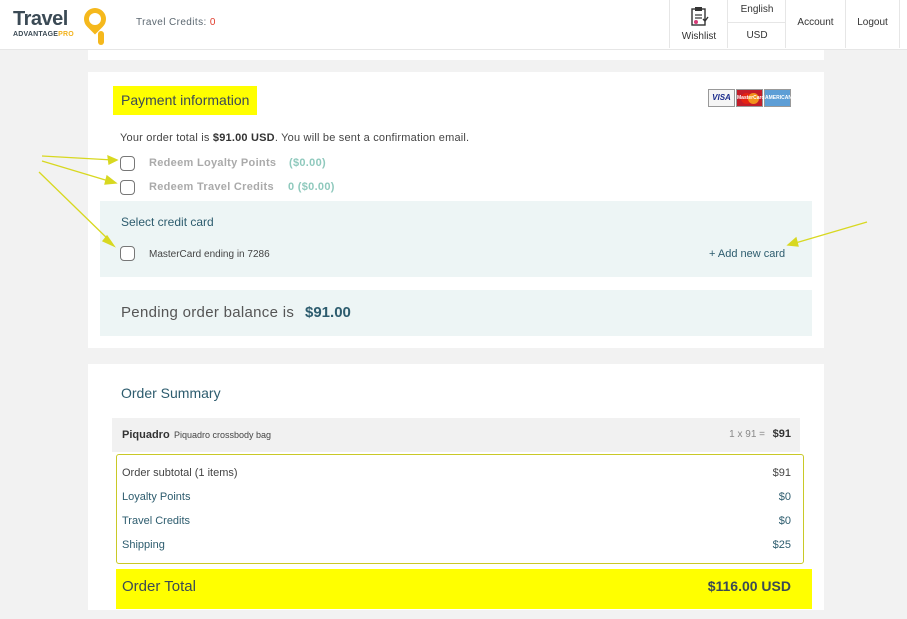 Image resolution: width=907 pixels, height=619 pixels. What do you see at coordinates (757, 35) in the screenshot?
I see `currency-selector: USD` at bounding box center [757, 35].